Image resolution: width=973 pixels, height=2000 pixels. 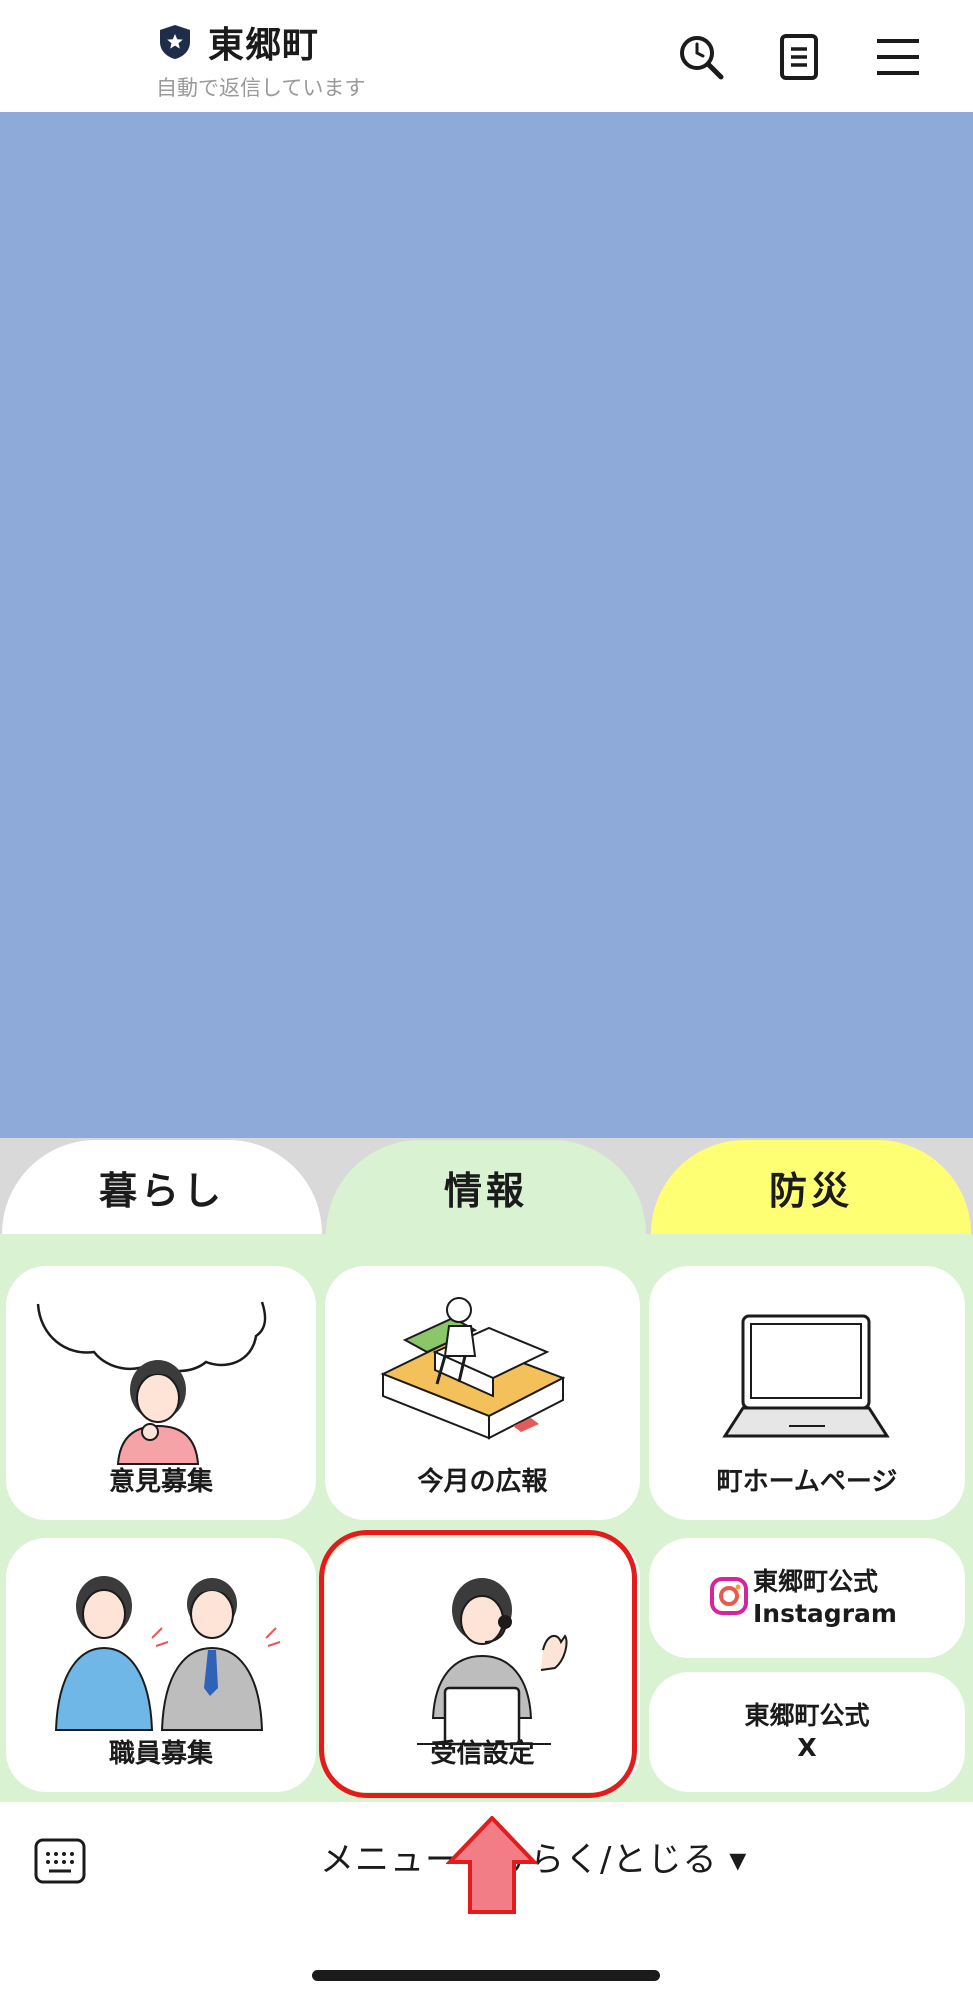 I want to click on instagram-label-line1: 東郷町公式, so click(x=816, y=1581).